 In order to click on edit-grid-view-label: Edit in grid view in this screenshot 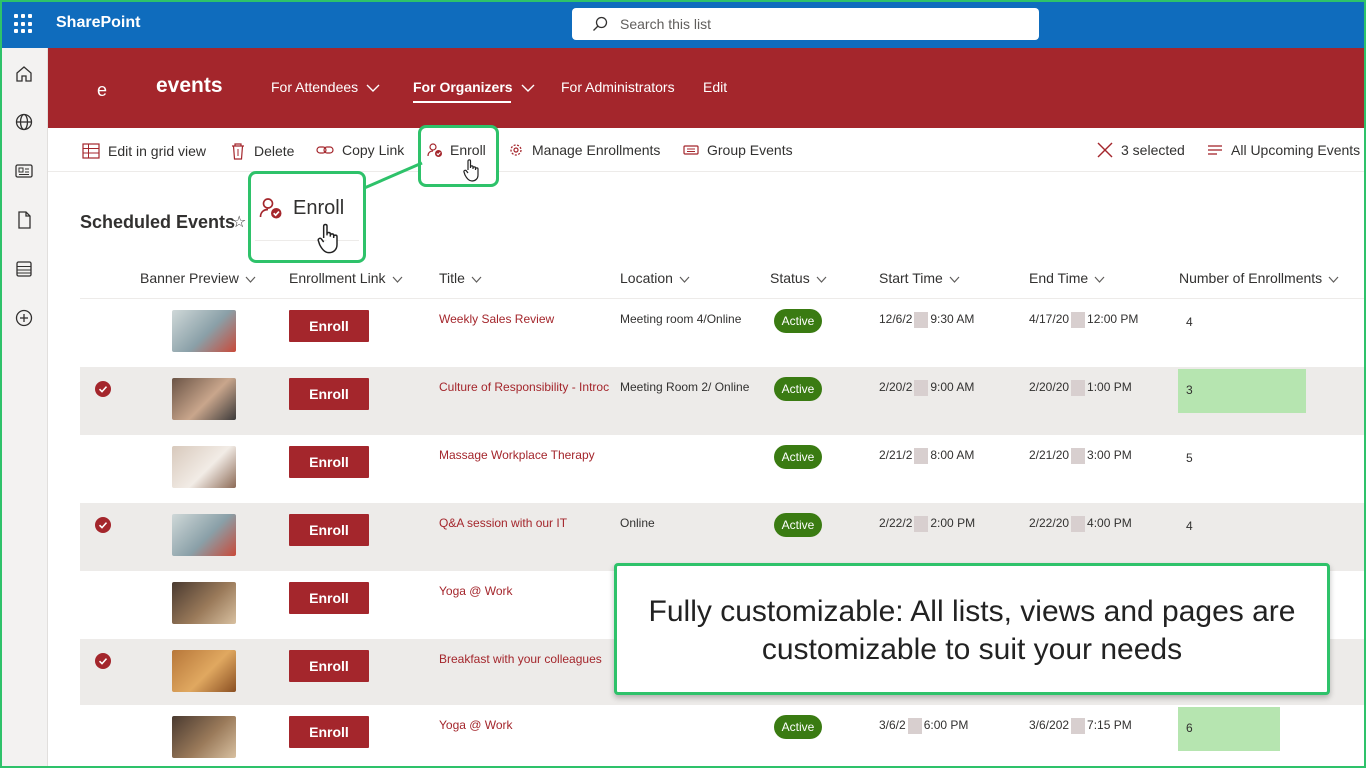, I will do `click(157, 151)`.